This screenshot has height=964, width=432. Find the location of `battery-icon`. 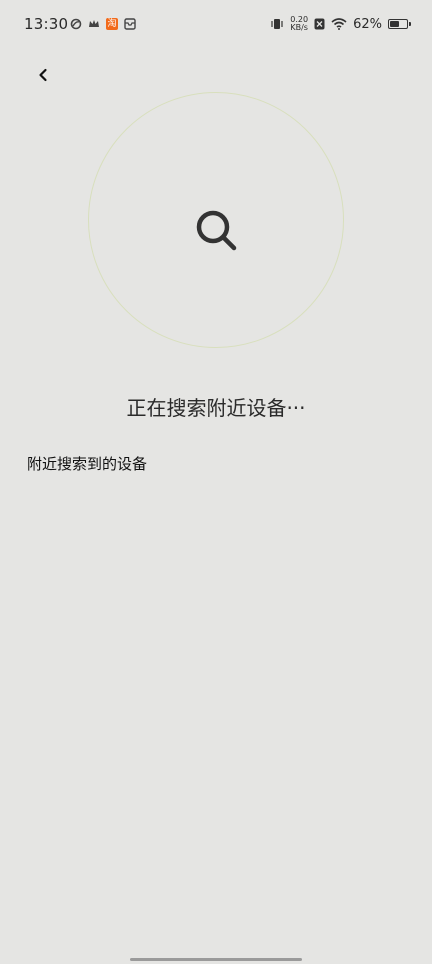

battery-icon is located at coordinates (399, 24).